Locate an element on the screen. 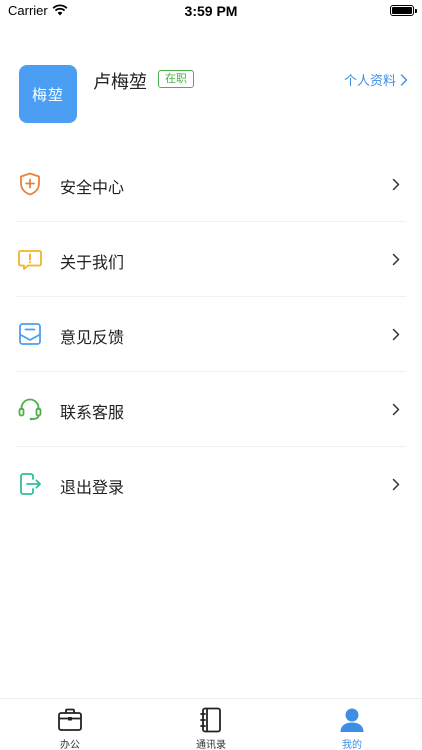  profile-link: 个人资料 is located at coordinates (376, 79).